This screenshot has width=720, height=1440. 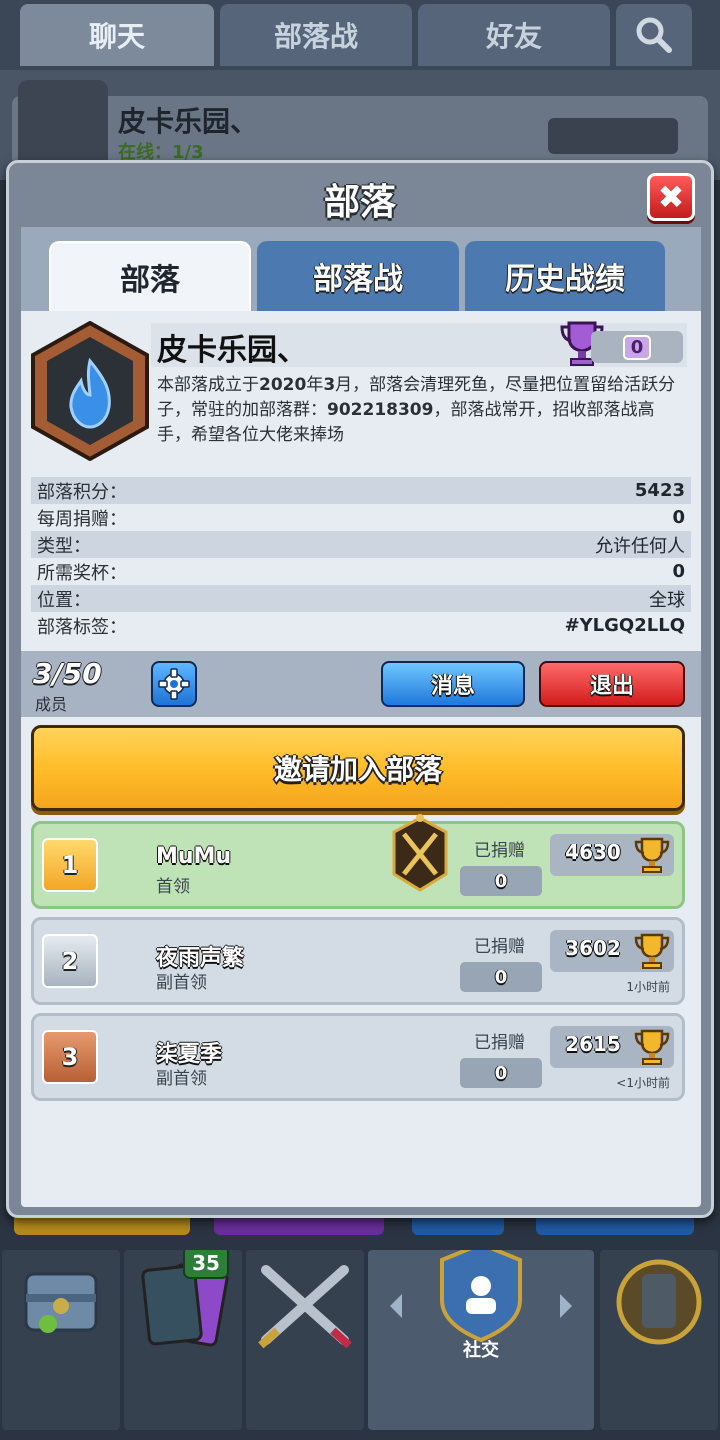 I want to click on chest-icon, so click(x=61, y=1302).